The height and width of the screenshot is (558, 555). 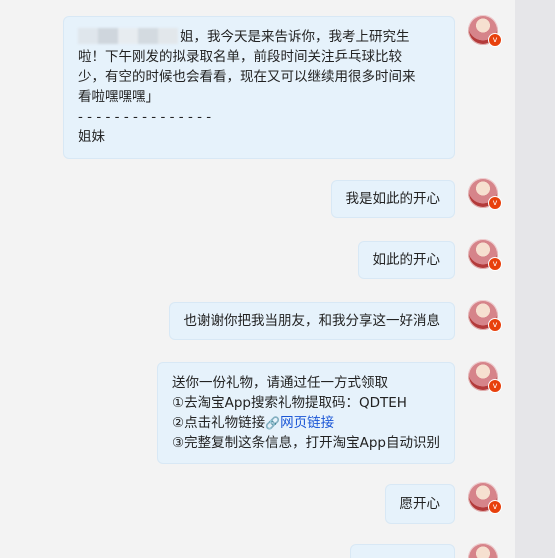 I want to click on message-line: 少，有空的时候也会看看，现在又可以继续用很多时间来, so click(x=247, y=77).